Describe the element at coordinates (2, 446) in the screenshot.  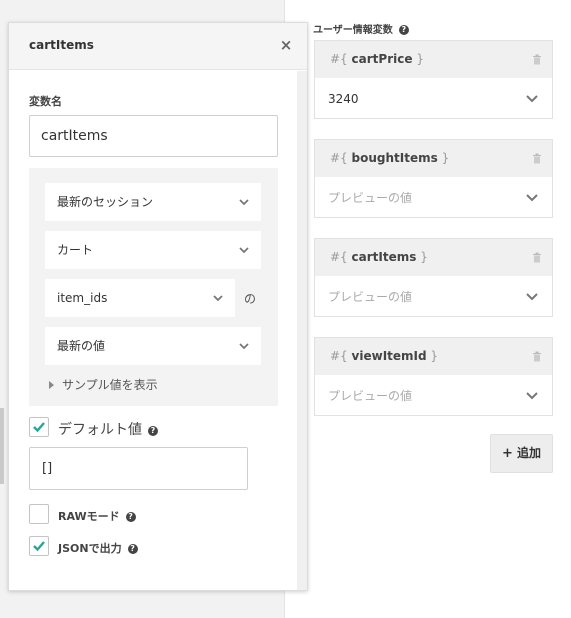
I see `left-edge-handle` at that location.